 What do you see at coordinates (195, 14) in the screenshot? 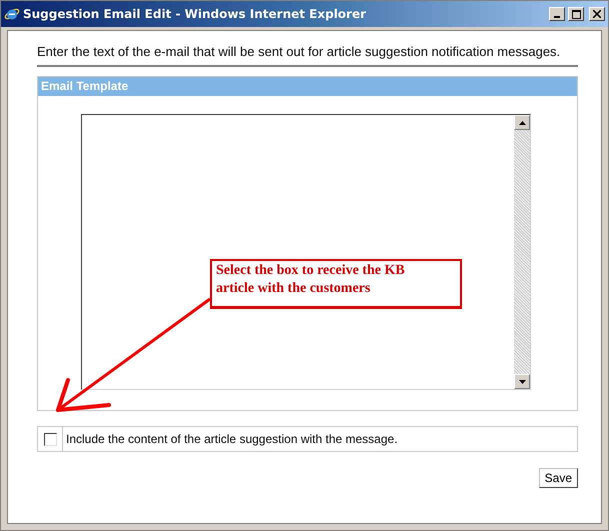
I see `window-title: Suggestion Email Edit - Windows Internet Explorer` at bounding box center [195, 14].